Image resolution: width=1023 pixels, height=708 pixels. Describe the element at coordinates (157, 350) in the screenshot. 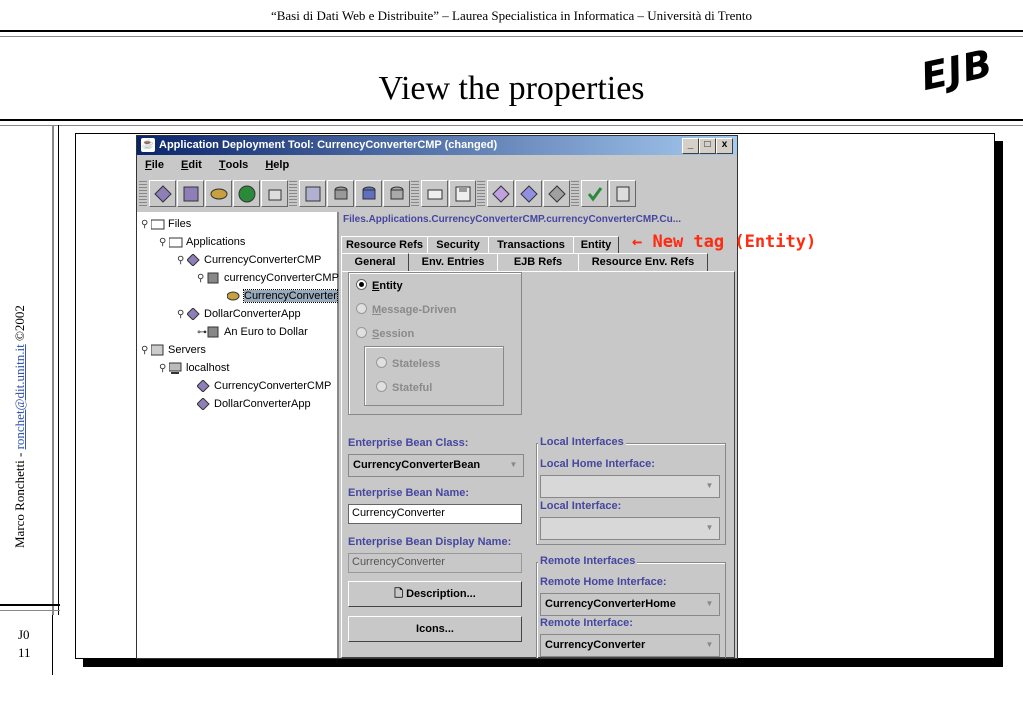

I see `servers-icon` at that location.